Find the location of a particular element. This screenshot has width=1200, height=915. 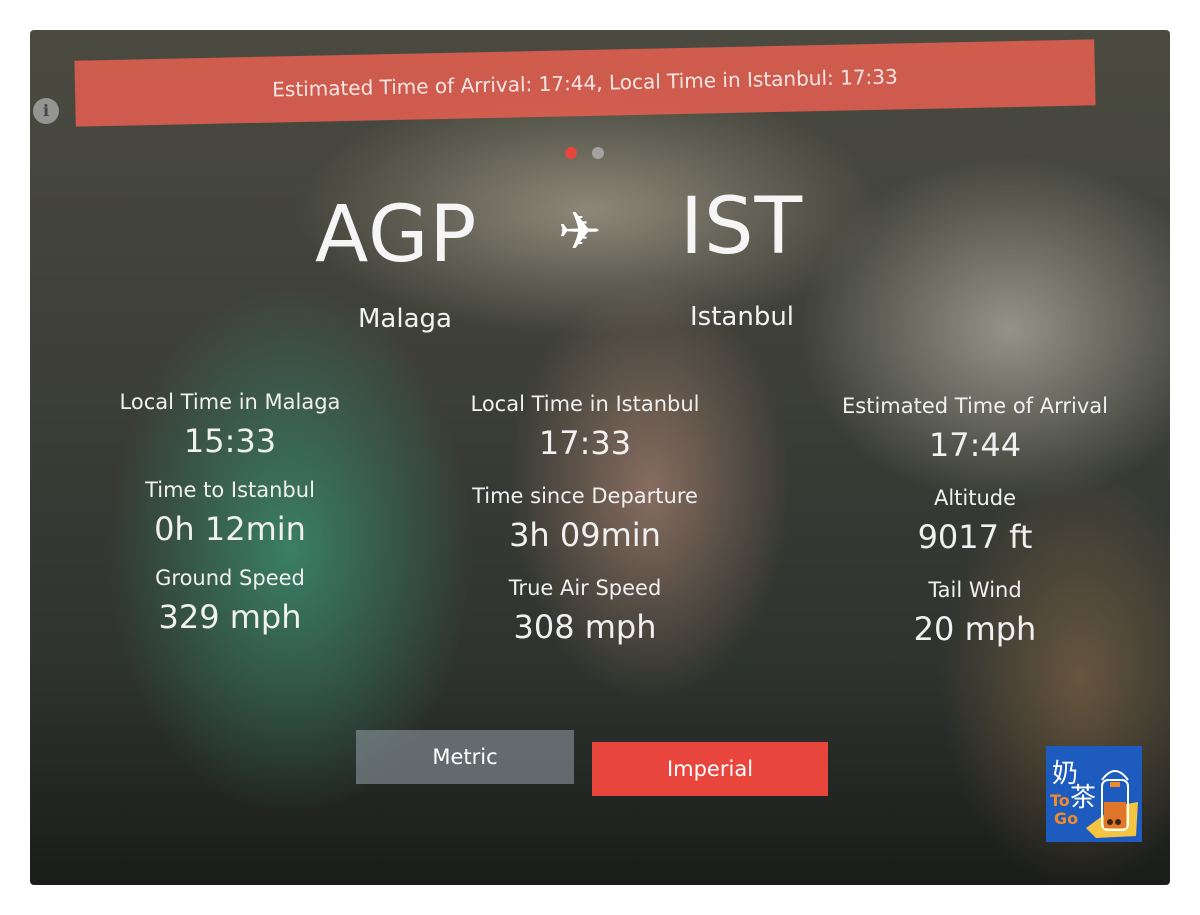

imperial-button: Imperial is located at coordinates (710, 769).